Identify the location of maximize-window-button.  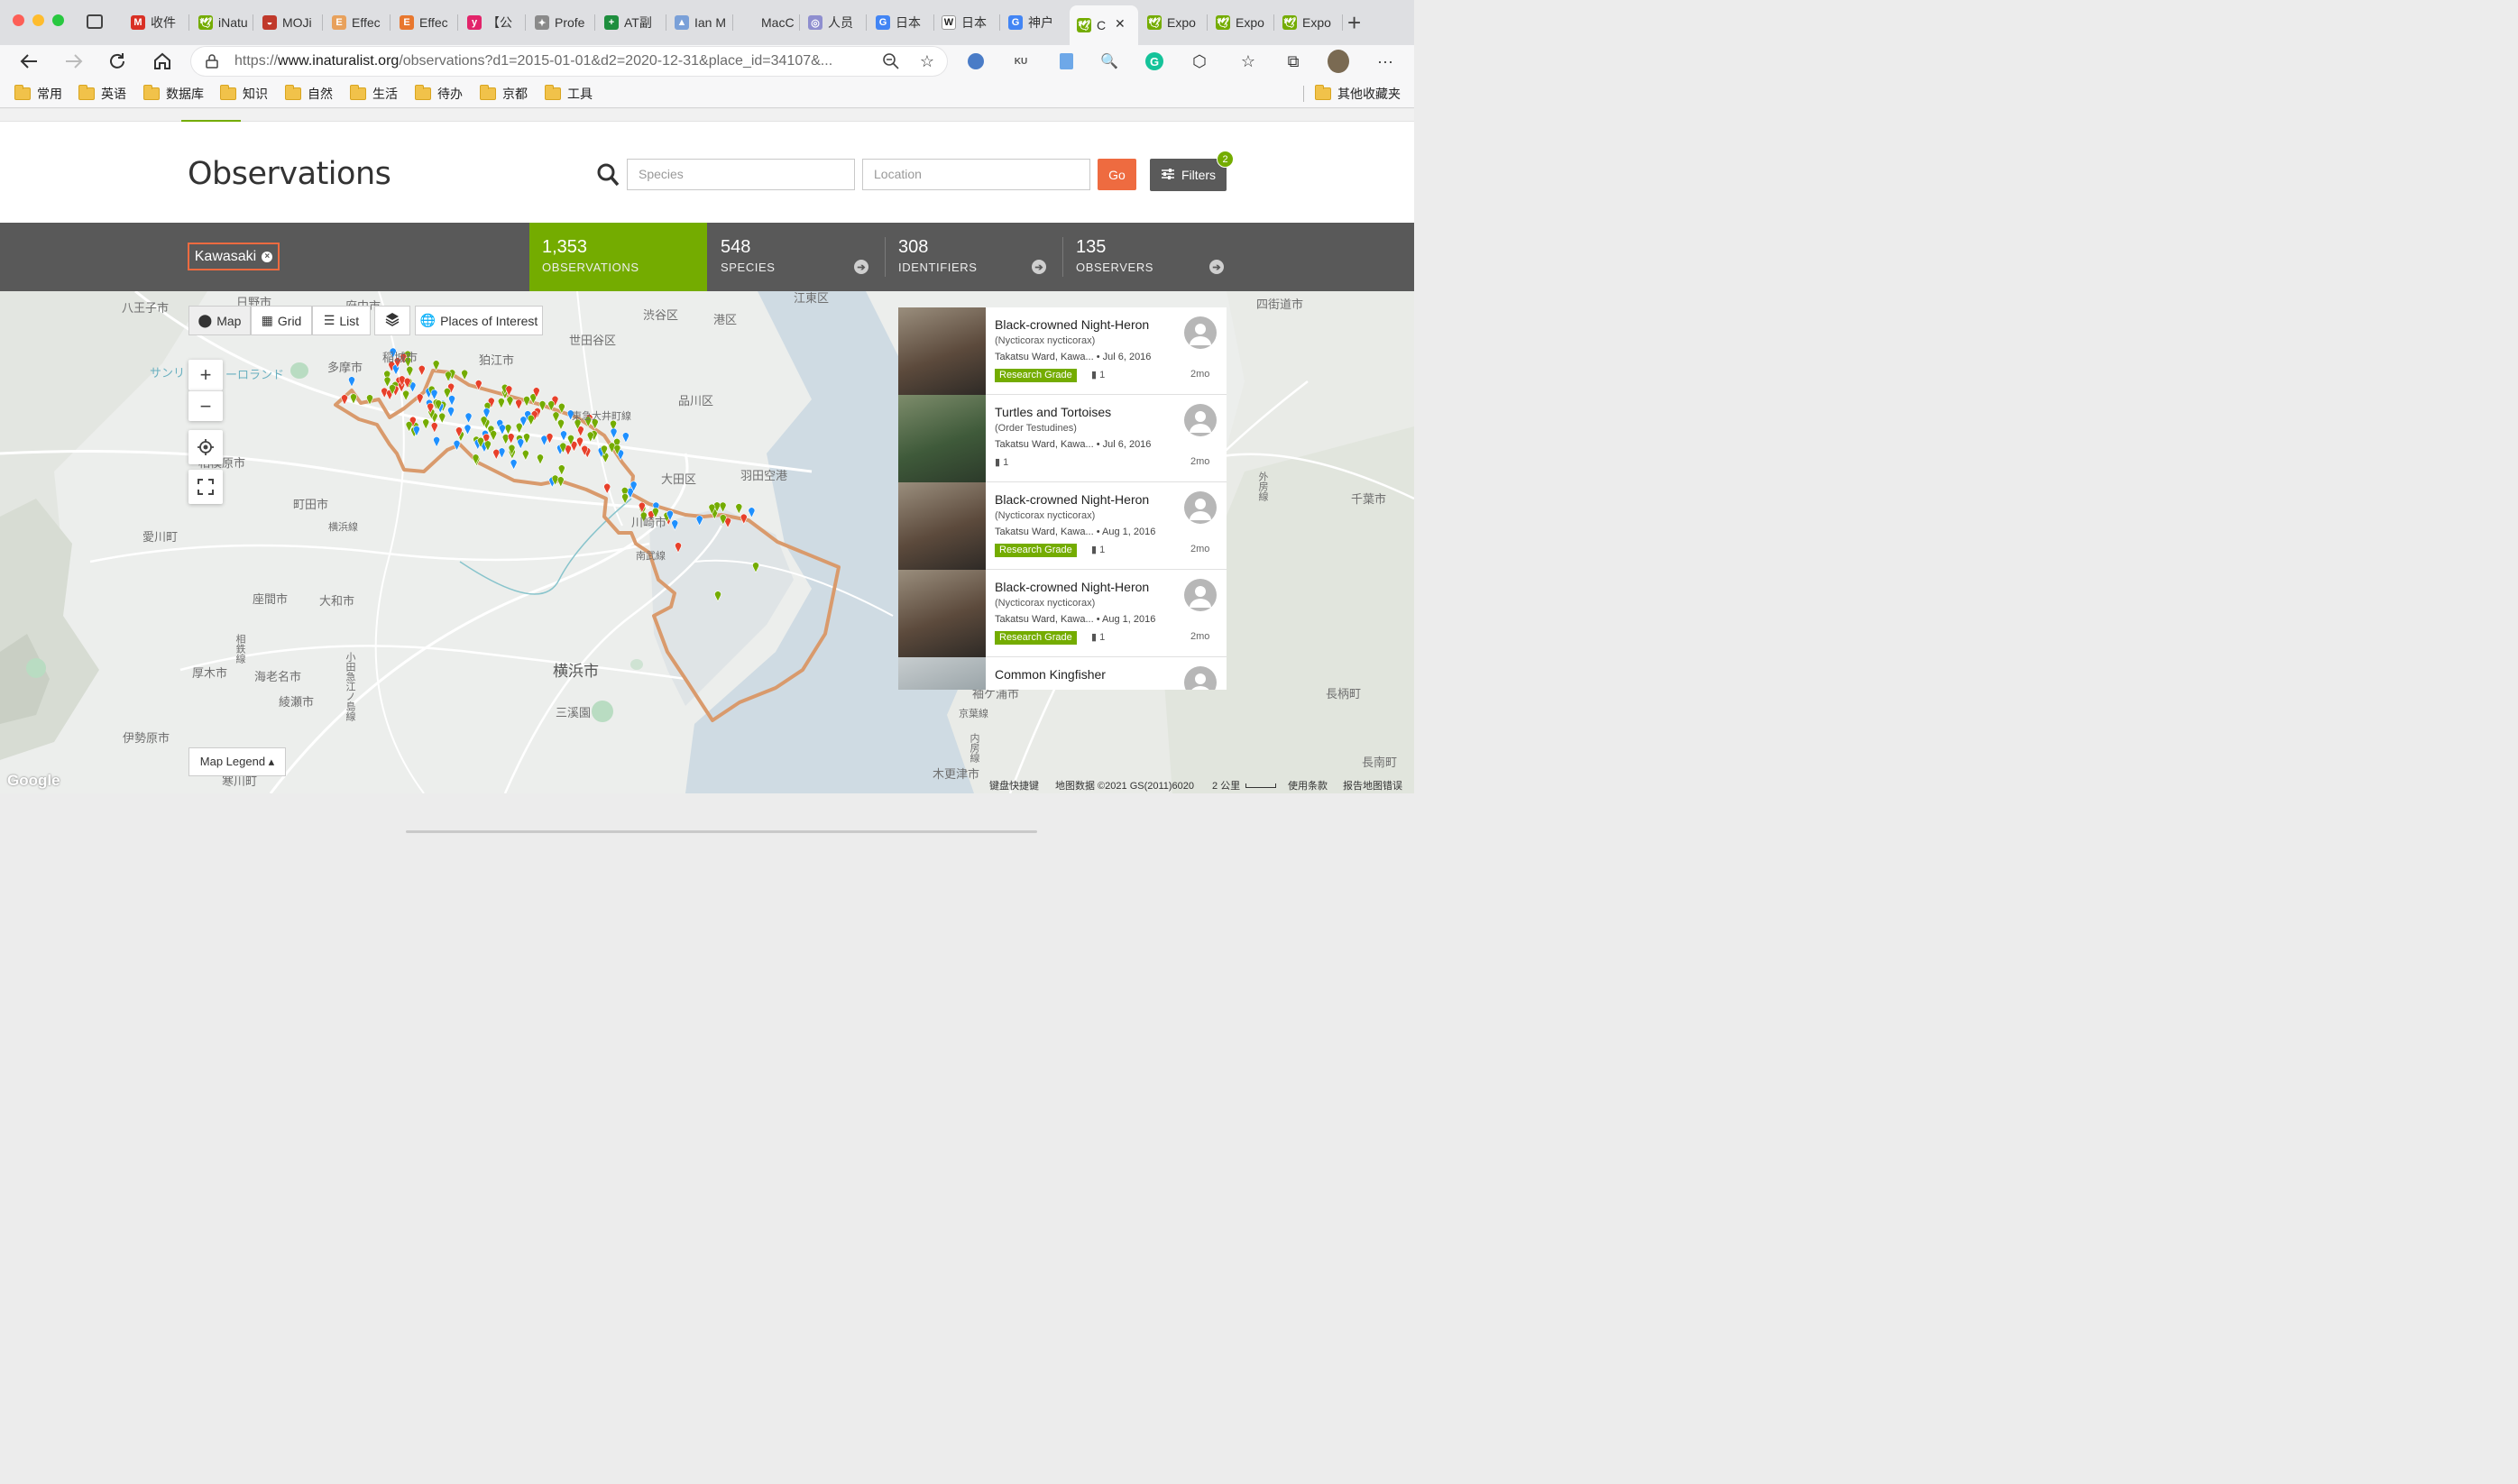
(58, 20).